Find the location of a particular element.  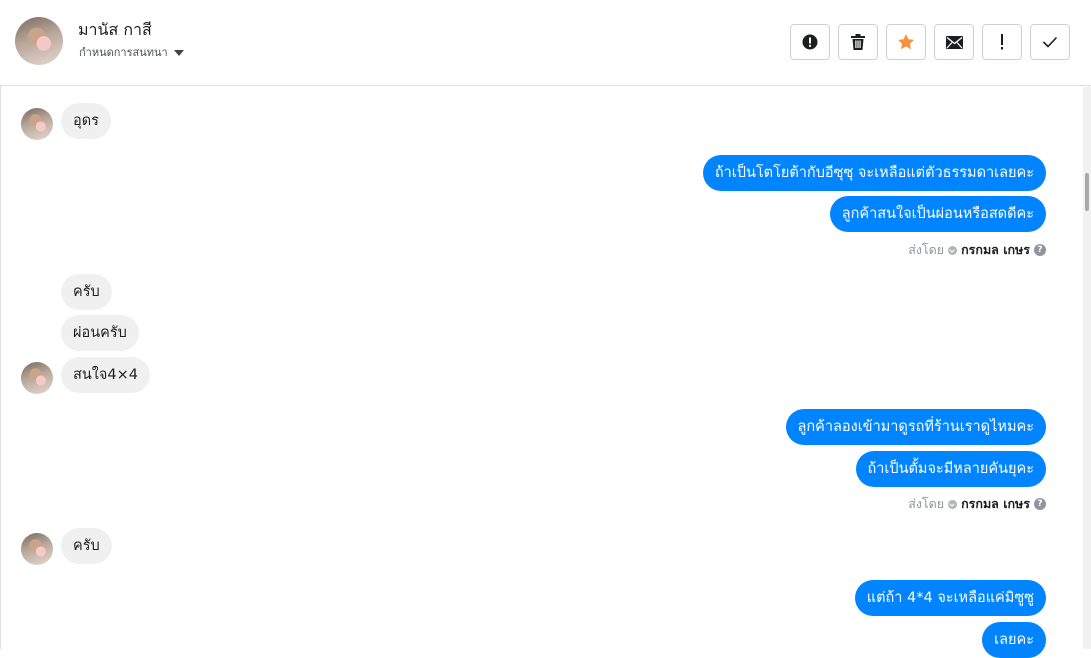

alert-circle-icon is located at coordinates (810, 42).